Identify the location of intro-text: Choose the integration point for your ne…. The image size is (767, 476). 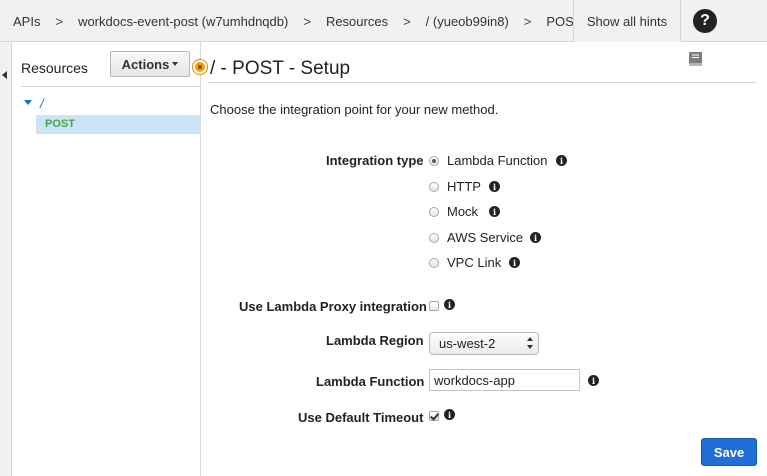
(354, 109).